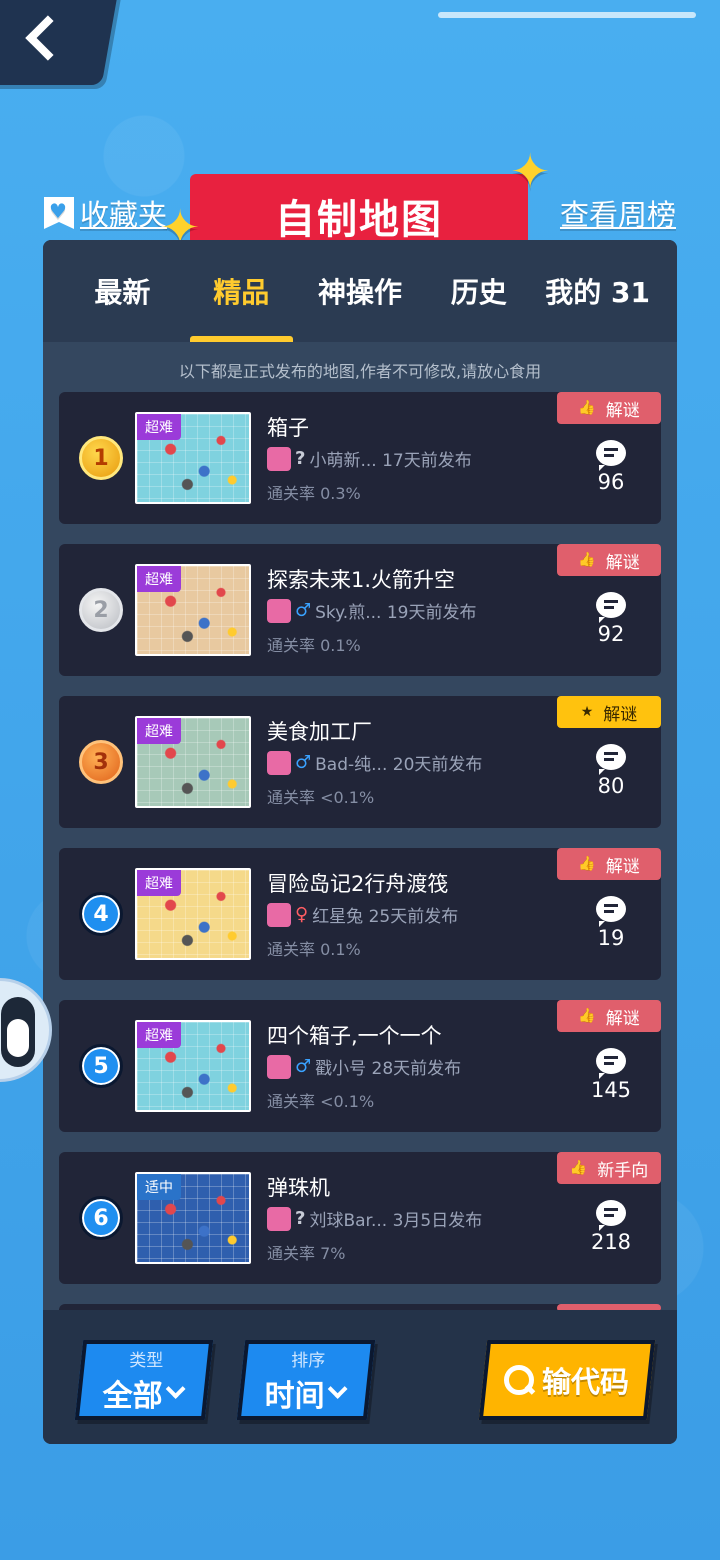 The width and height of the screenshot is (720, 1560). Describe the element at coordinates (124, 215) in the screenshot. I see `favorites-label: 收藏夹` at that location.